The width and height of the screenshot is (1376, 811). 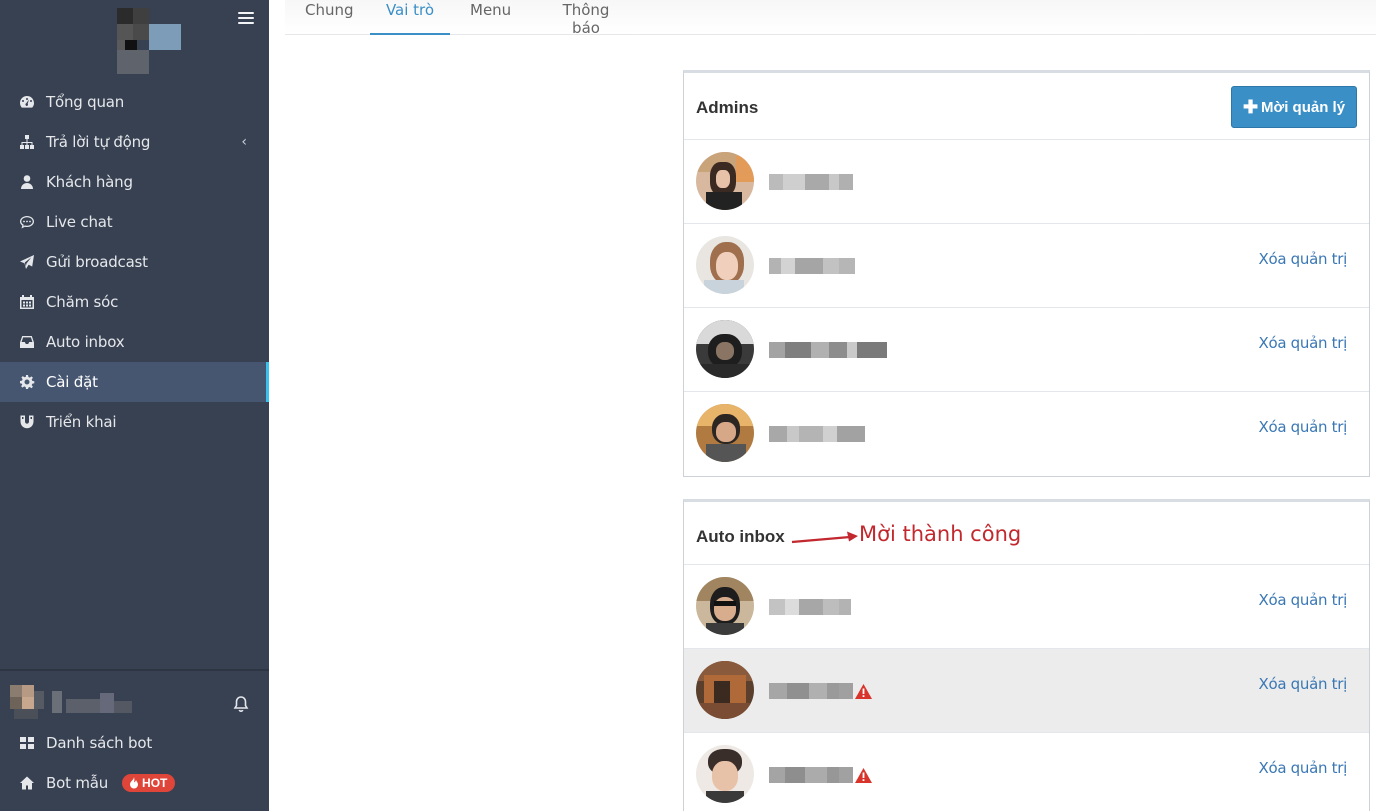 What do you see at coordinates (134, 342) in the screenshot?
I see `sidebar-item-auto-inbox: Auto inbox` at bounding box center [134, 342].